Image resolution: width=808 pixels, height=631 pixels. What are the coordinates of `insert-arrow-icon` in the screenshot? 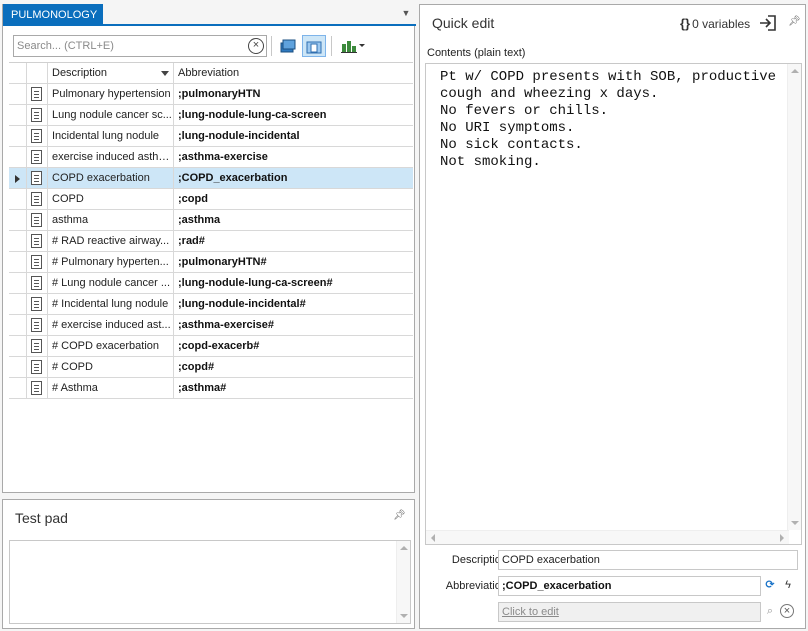 It's located at (768, 23).